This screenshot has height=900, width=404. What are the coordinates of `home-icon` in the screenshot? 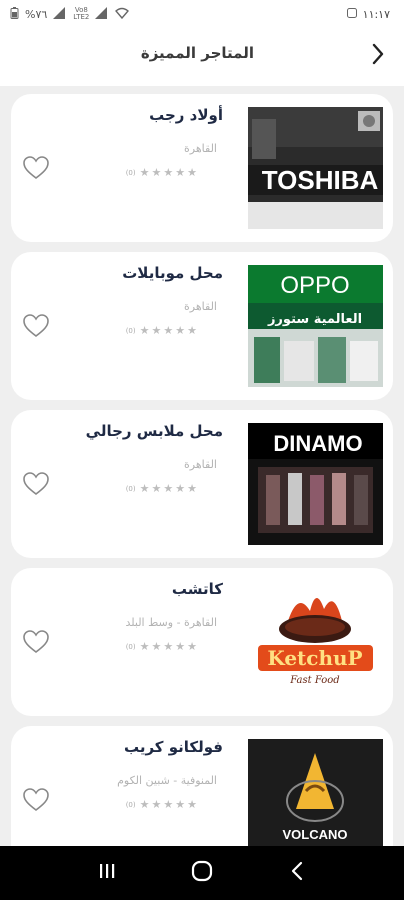 It's located at (202, 873).